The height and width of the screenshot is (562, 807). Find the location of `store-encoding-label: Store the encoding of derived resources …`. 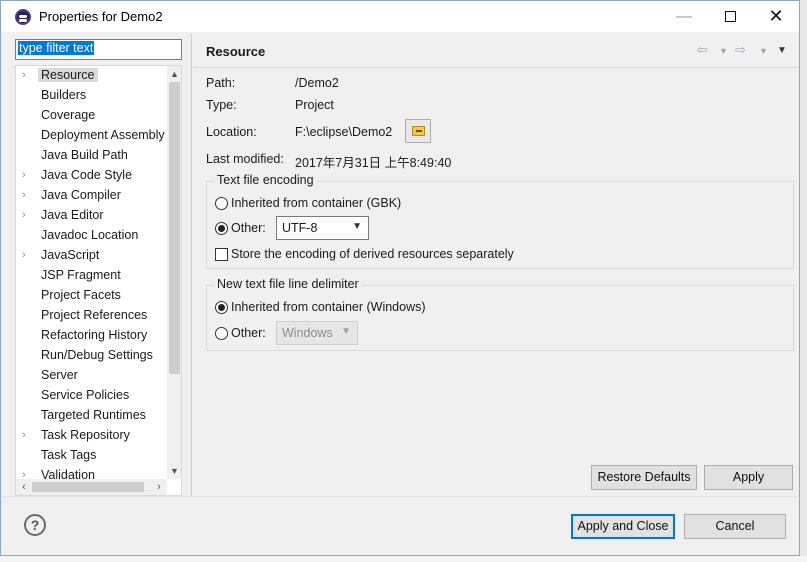

store-encoding-label: Store the encoding of derived resources … is located at coordinates (372, 254).